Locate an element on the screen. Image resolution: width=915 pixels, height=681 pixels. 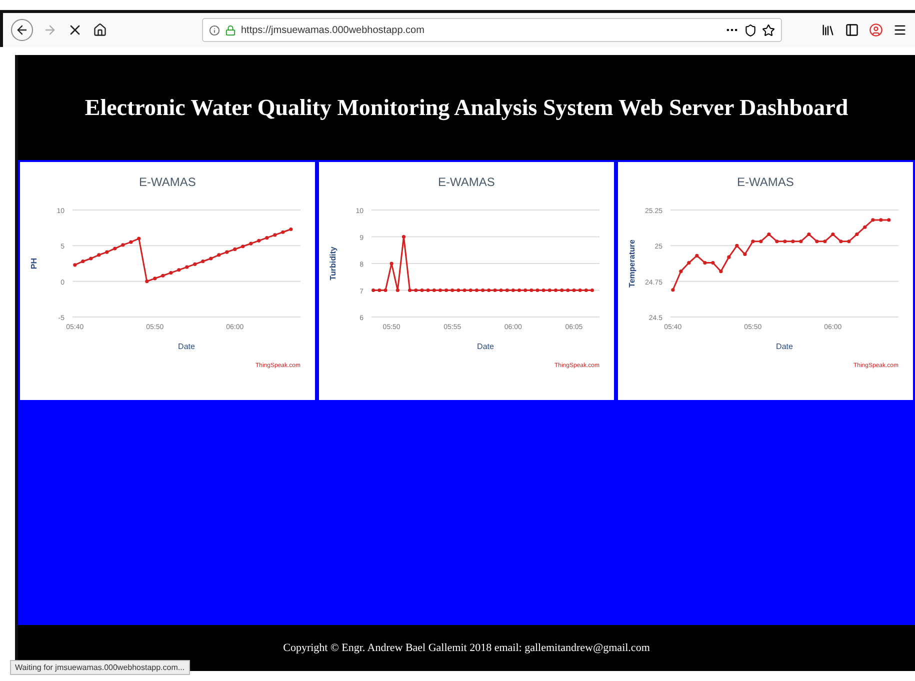
address-bar: https://jmsuewamas.000webhostapp.com is located at coordinates (492, 30).